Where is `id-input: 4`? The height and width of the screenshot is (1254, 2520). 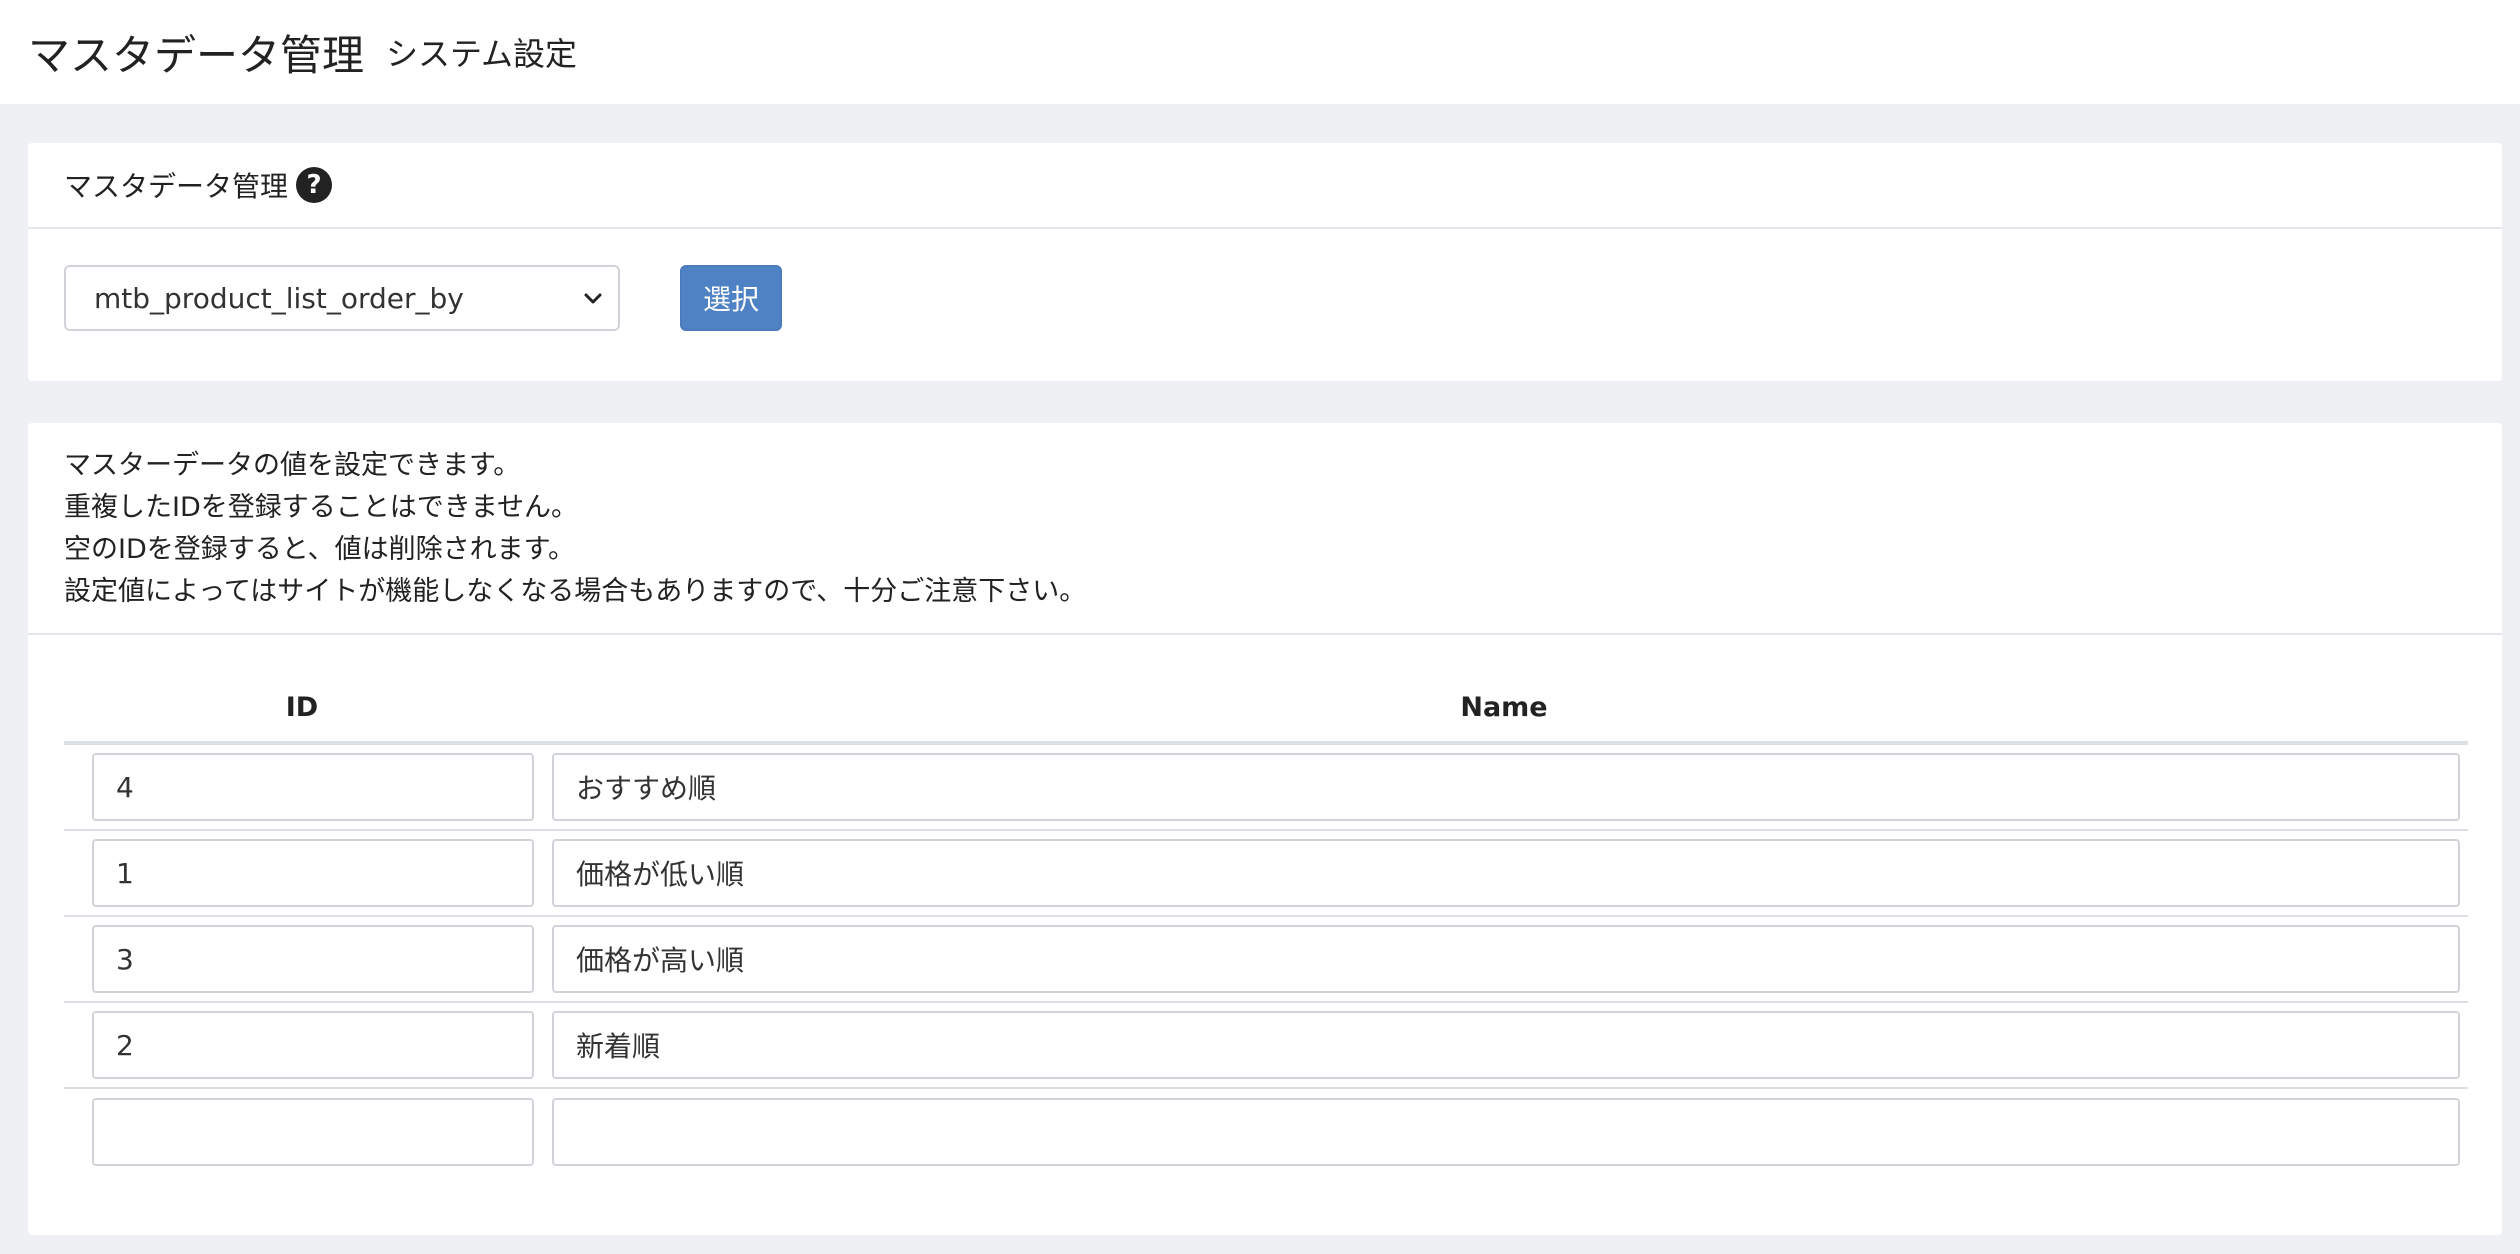
id-input: 4 is located at coordinates (313, 787).